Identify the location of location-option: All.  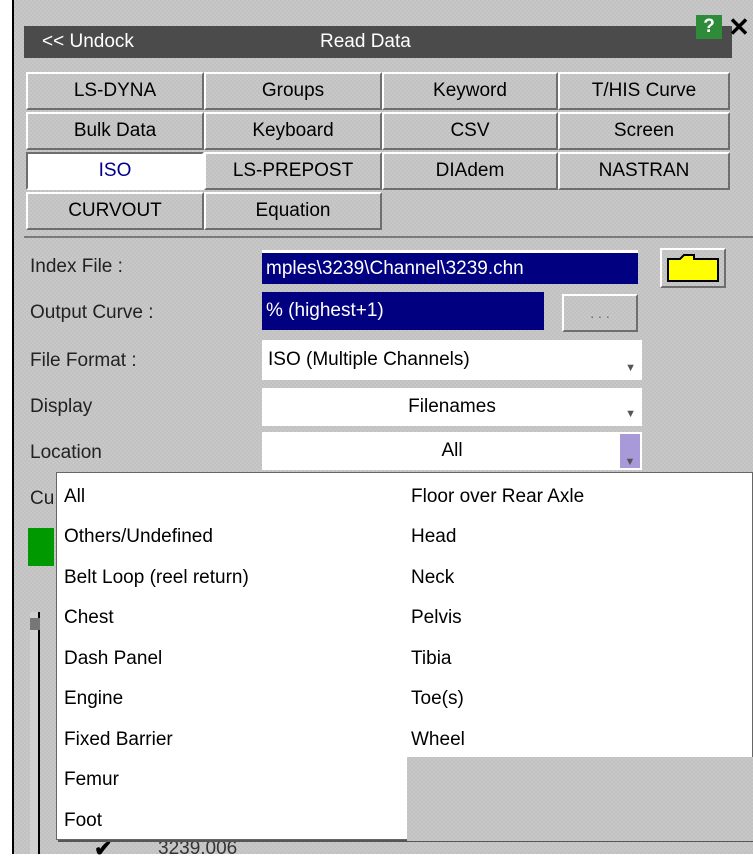
(74, 497).